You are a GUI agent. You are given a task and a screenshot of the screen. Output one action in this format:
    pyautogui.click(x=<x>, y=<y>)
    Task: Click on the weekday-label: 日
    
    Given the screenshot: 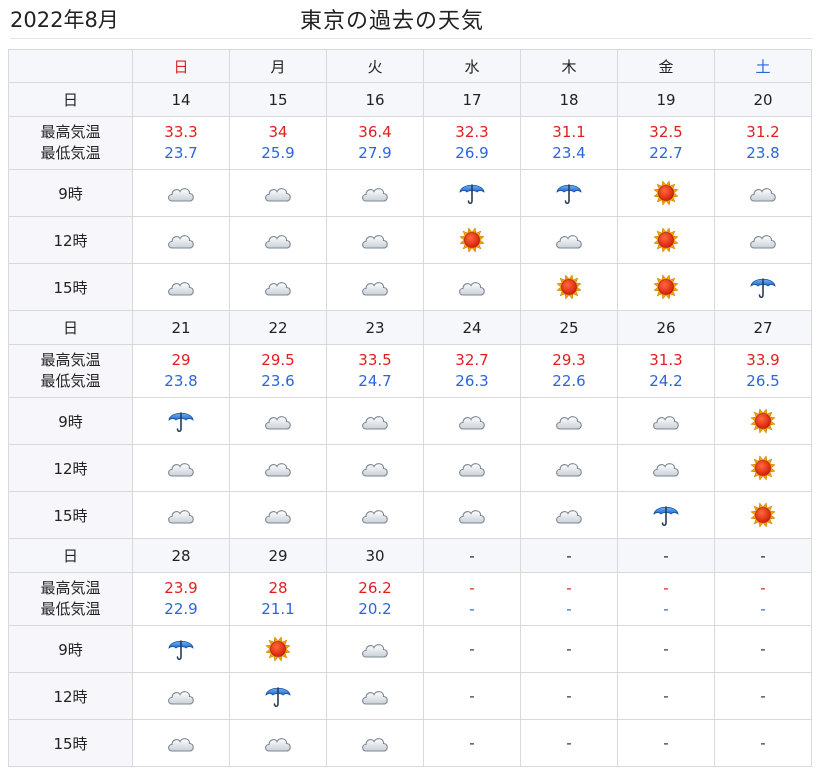 What is the action you would take?
    pyautogui.click(x=181, y=66)
    